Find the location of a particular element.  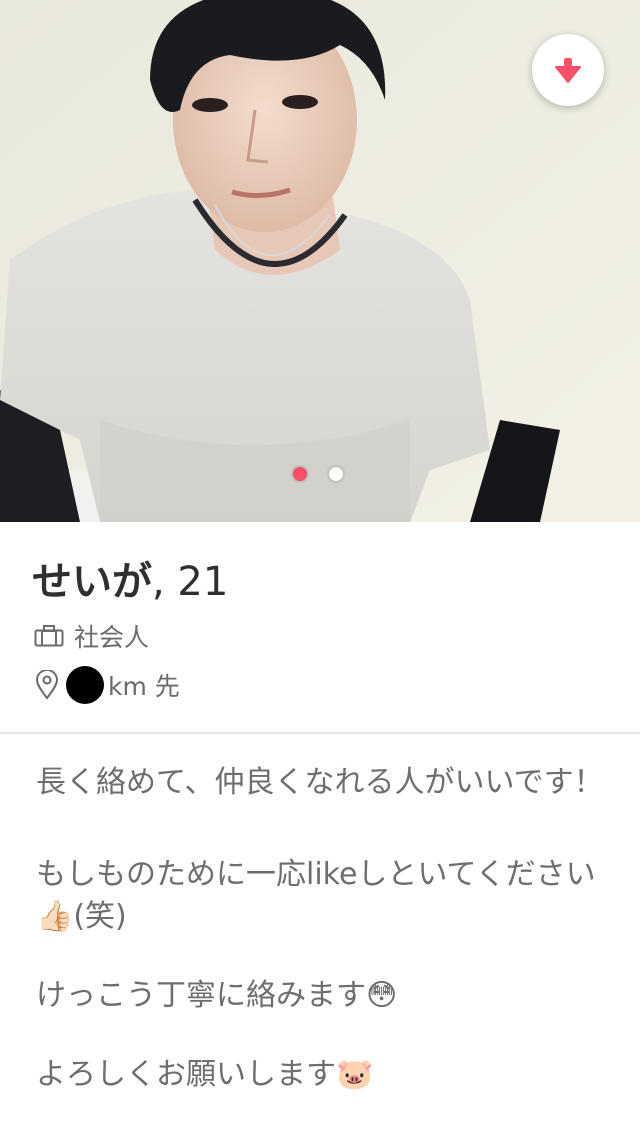

collapse-profile-button is located at coordinates (568, 70).